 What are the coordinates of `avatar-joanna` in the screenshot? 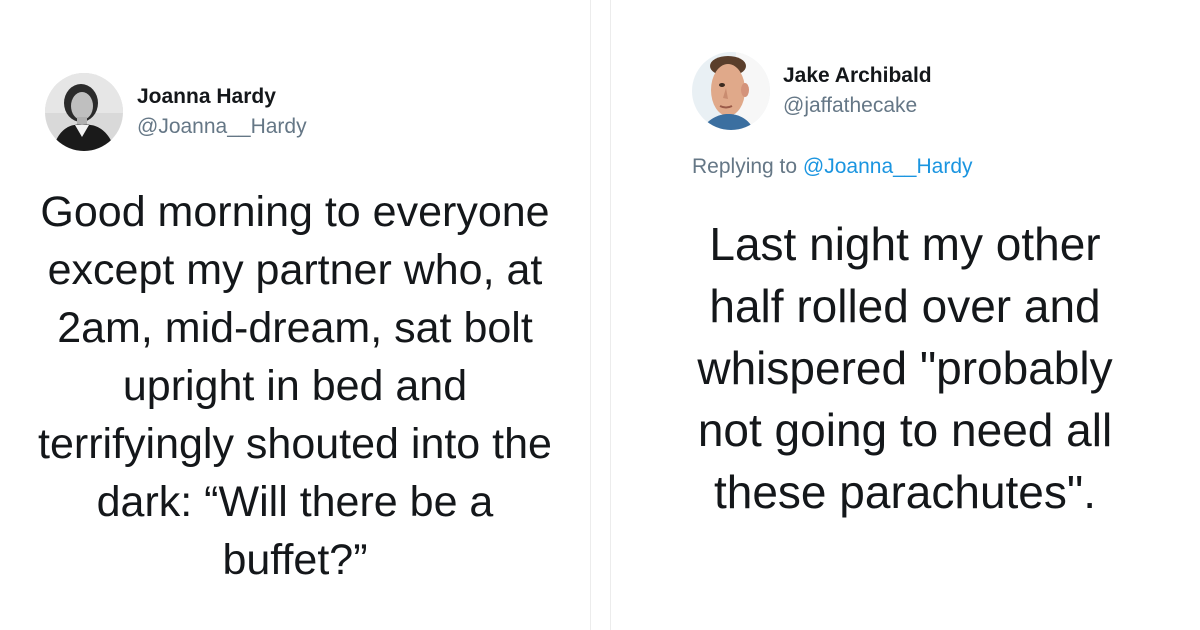 It's located at (84, 112).